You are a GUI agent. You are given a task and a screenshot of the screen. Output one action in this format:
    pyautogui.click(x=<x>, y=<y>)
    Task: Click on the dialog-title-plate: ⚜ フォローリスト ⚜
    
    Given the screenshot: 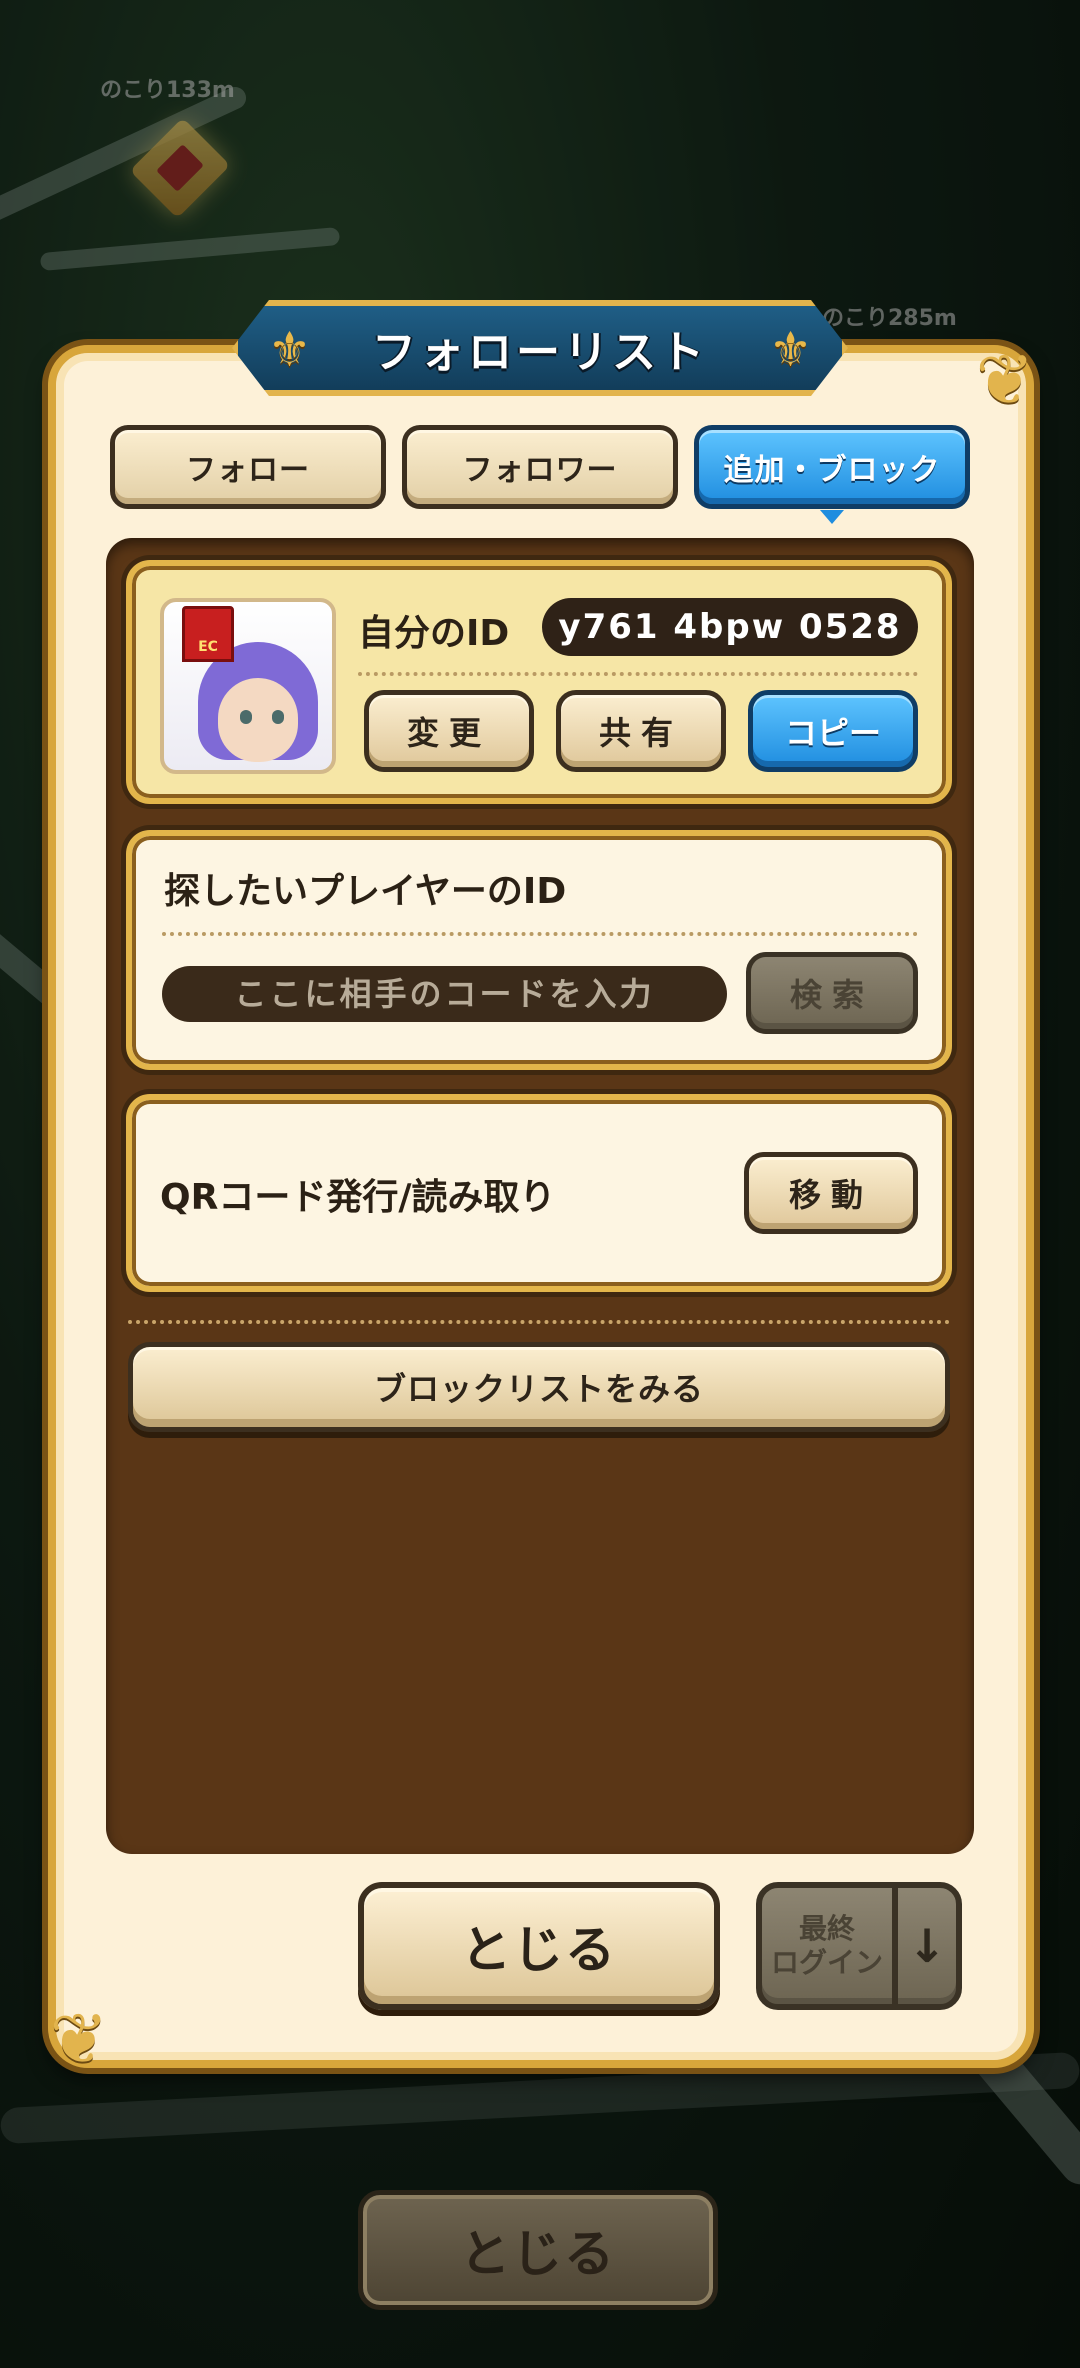 What is the action you would take?
    pyautogui.click(x=540, y=348)
    